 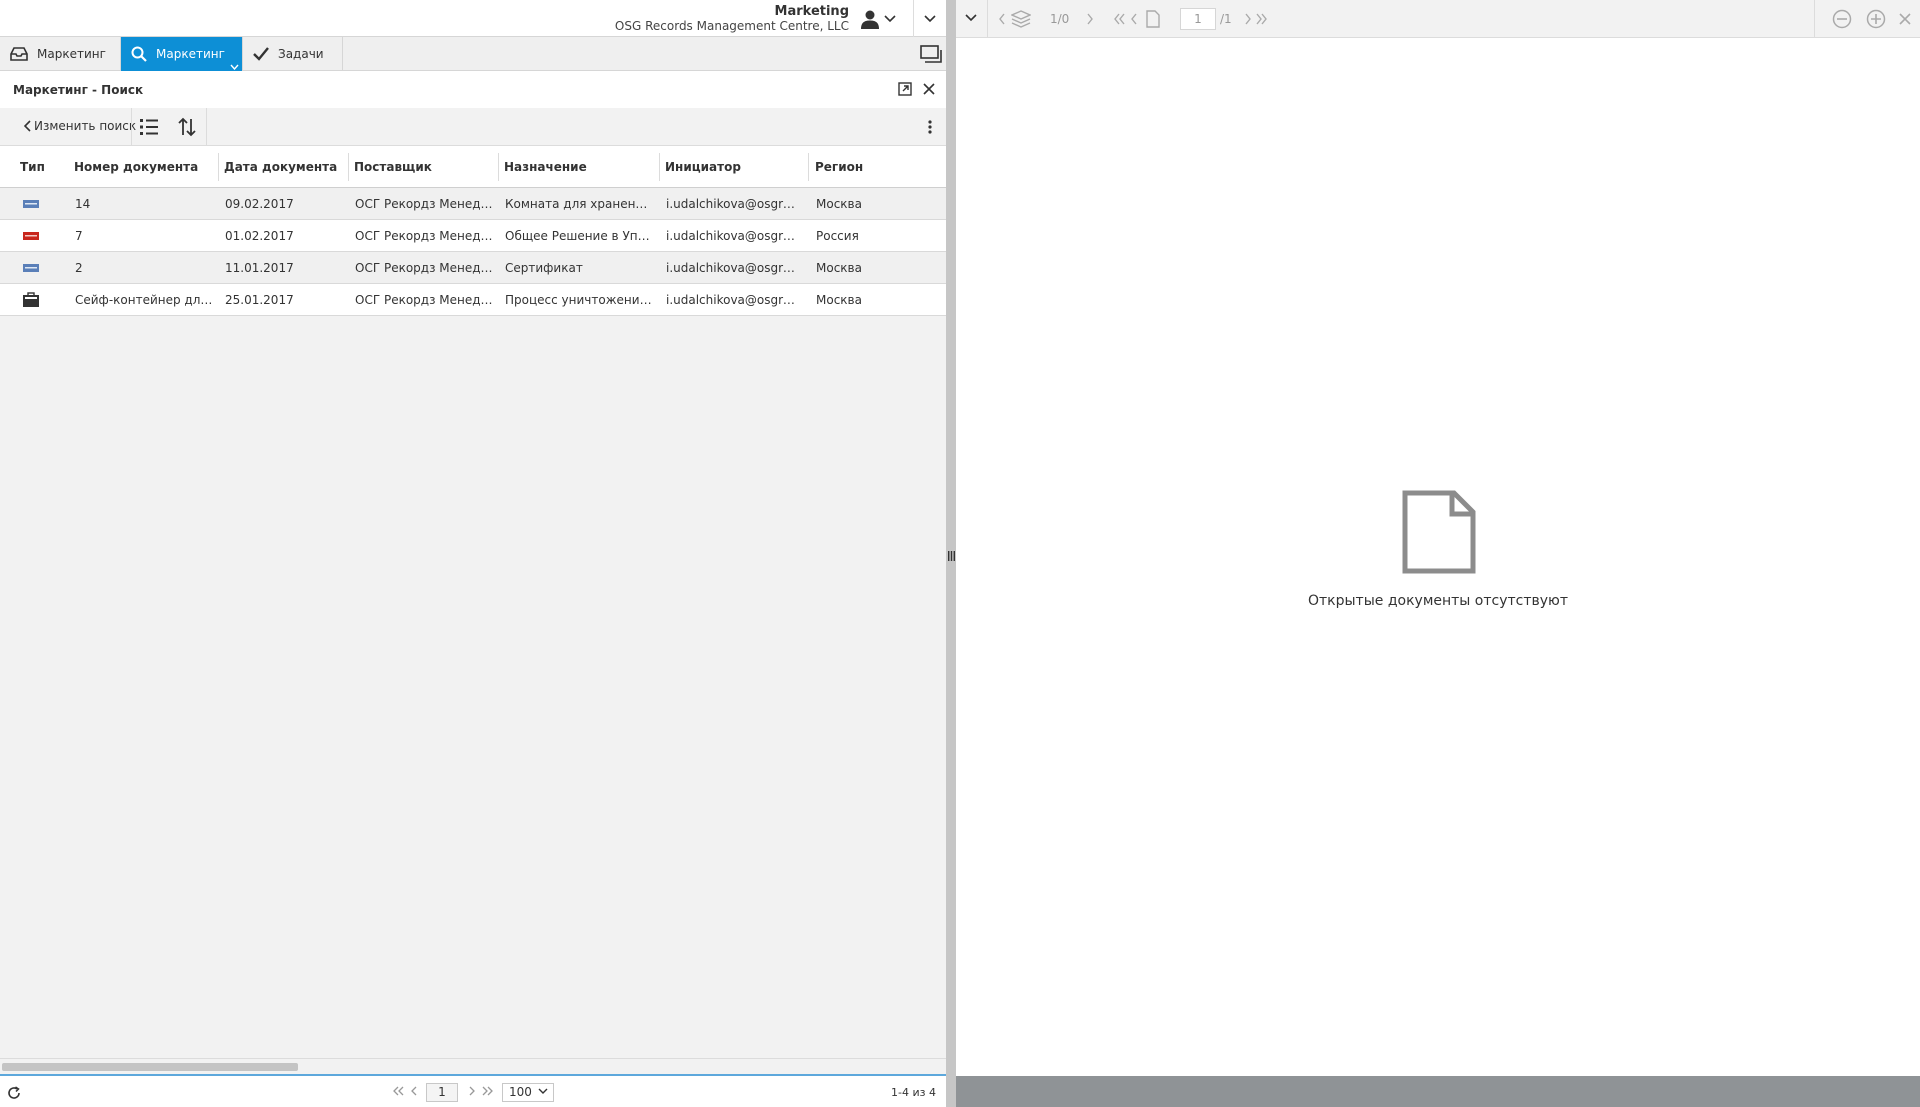 I want to click on double-chevron-right-icon, so click(x=488, y=1091).